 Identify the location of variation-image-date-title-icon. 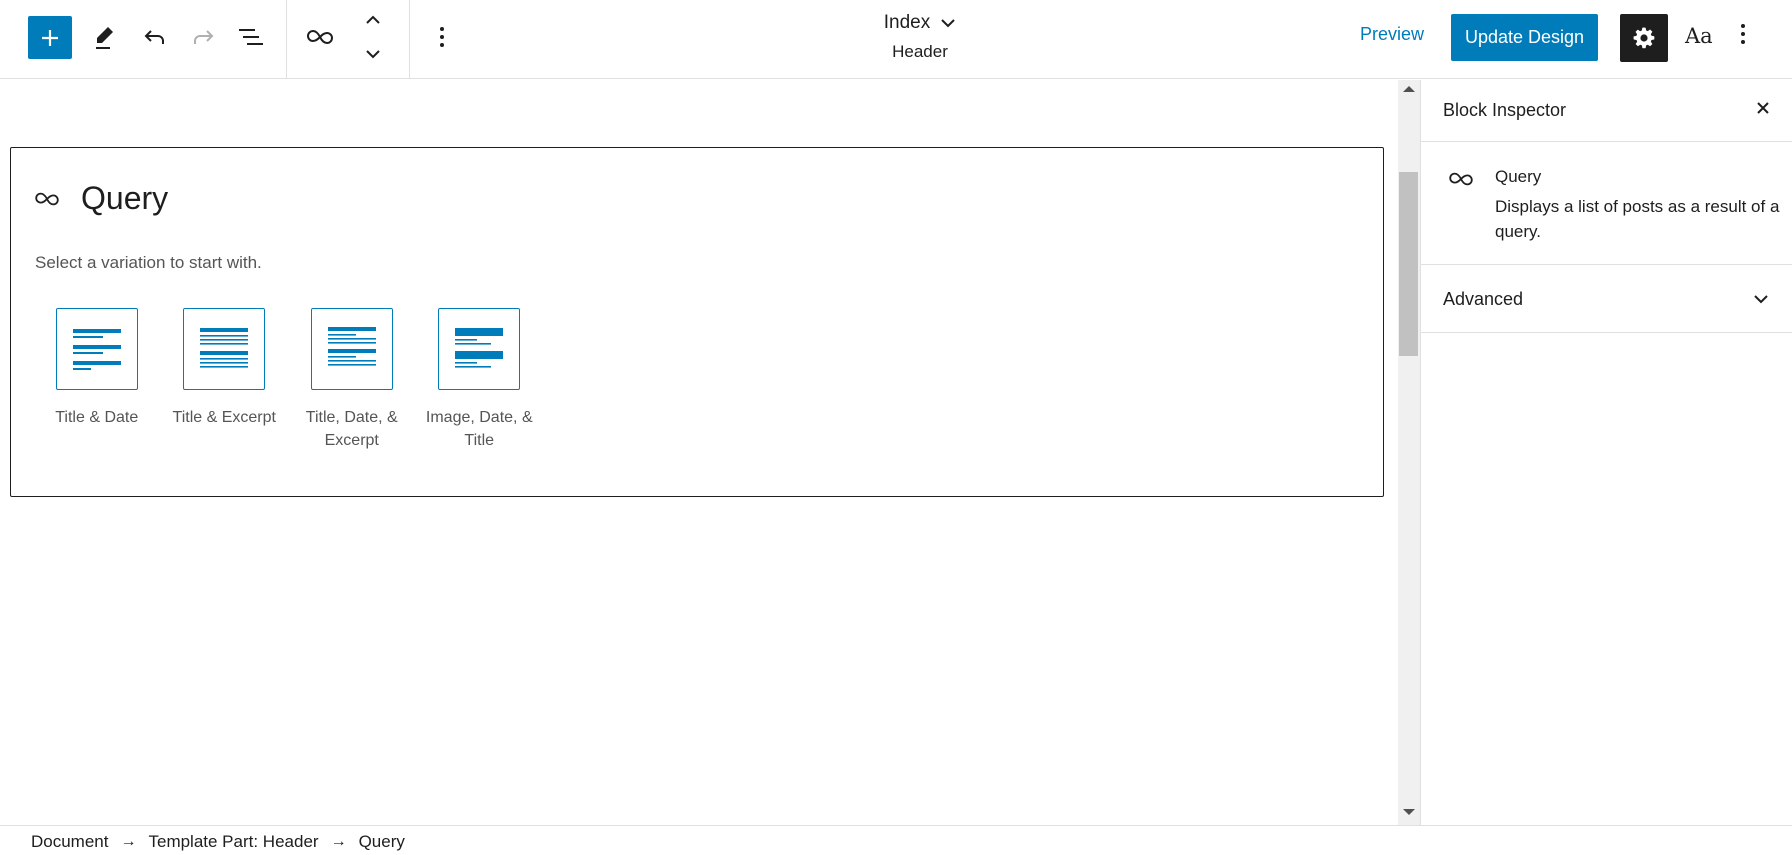
(479, 349).